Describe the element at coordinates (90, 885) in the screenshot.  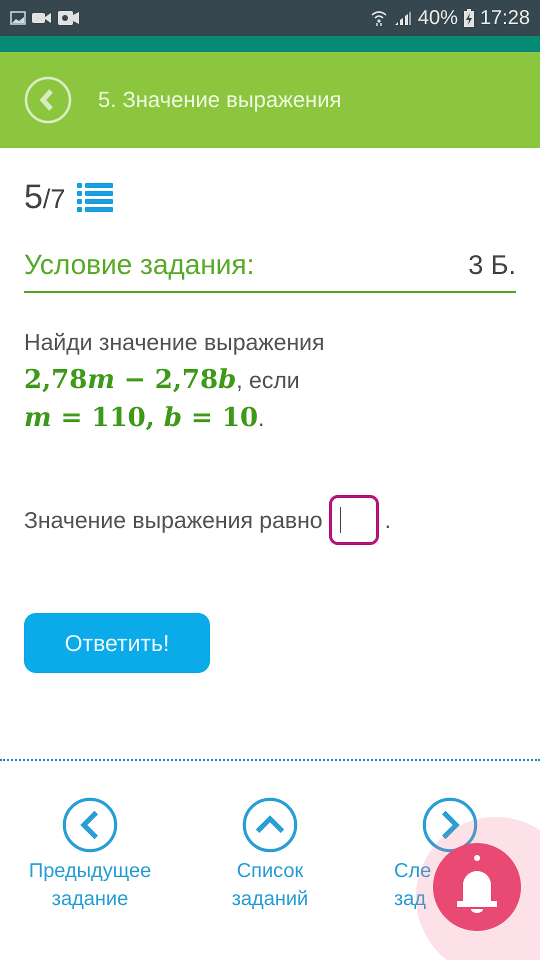
I see `nav-label: Предыдущее задание` at that location.